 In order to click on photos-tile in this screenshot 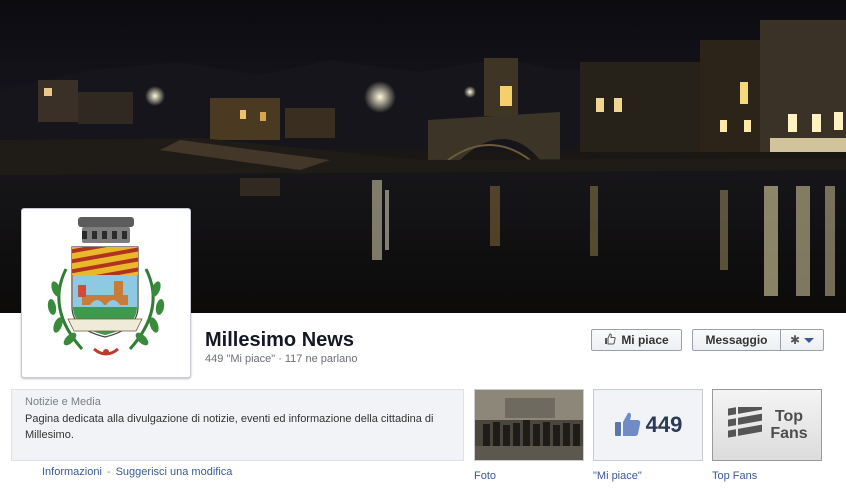, I will do `click(529, 425)`.